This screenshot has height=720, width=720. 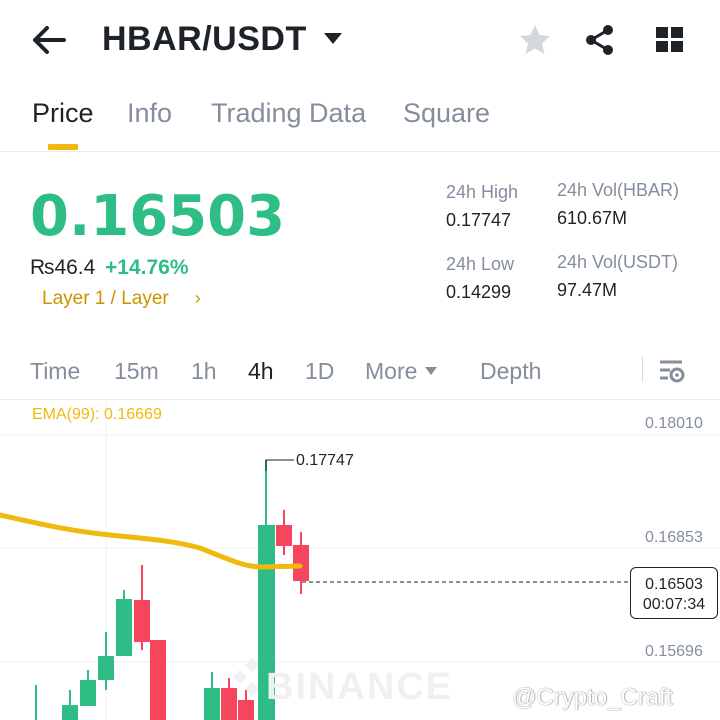 I want to click on tab-price: Price, so click(x=63, y=113).